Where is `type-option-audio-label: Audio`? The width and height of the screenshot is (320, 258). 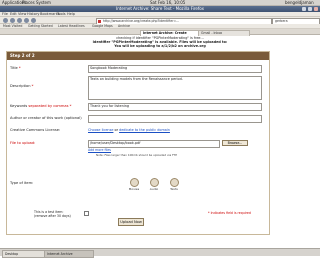 type-option-audio-label: Audio is located at coordinates (154, 189).